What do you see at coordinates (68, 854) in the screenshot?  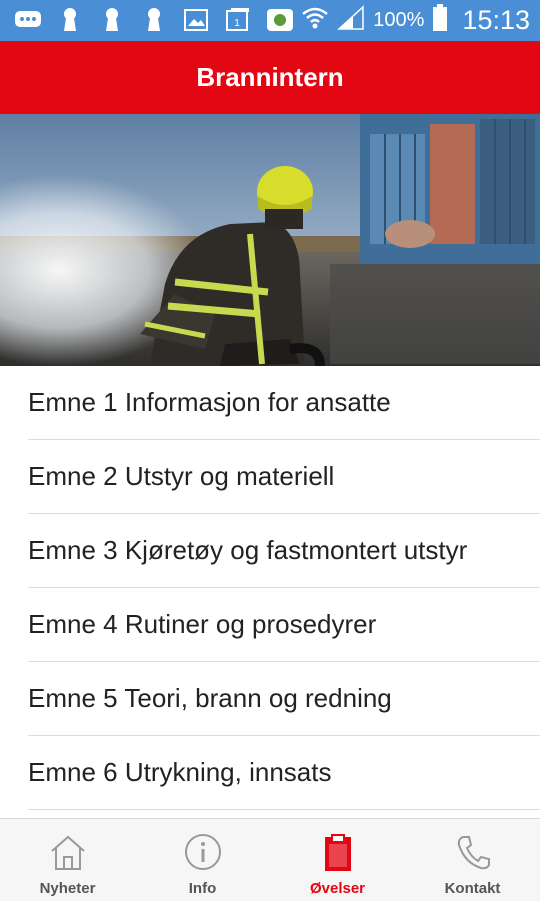 I see `home-icon` at bounding box center [68, 854].